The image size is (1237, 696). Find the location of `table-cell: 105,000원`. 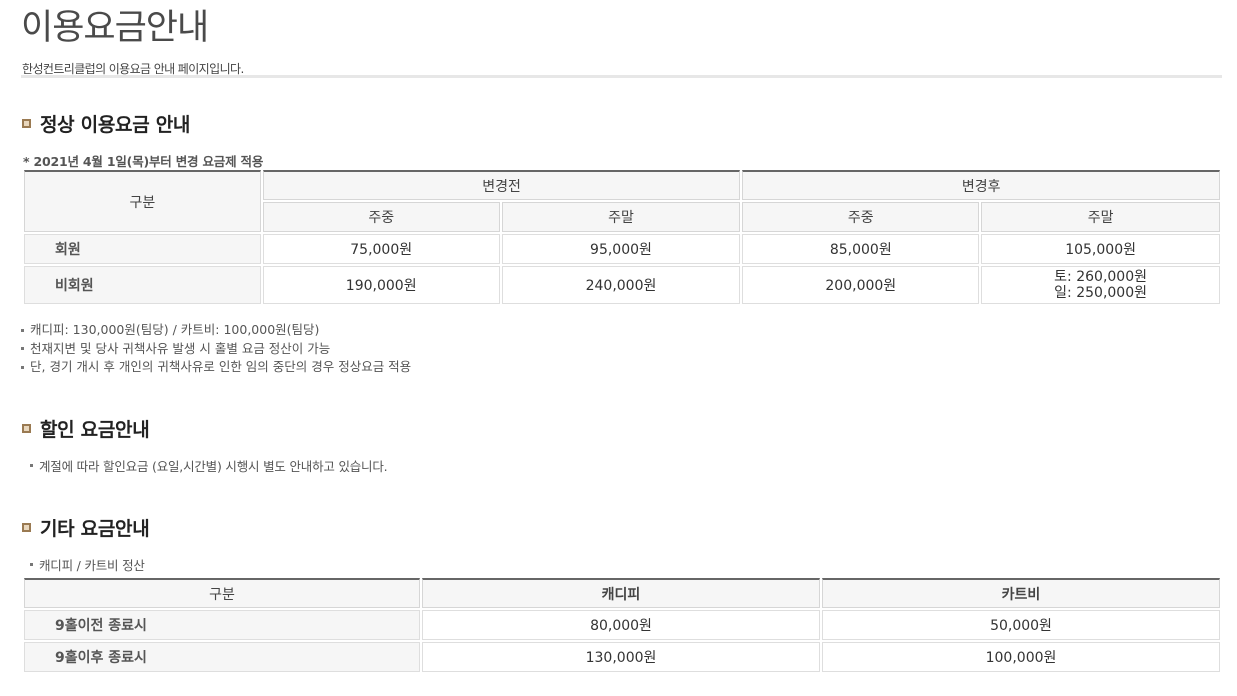

table-cell: 105,000원 is located at coordinates (1100, 249).